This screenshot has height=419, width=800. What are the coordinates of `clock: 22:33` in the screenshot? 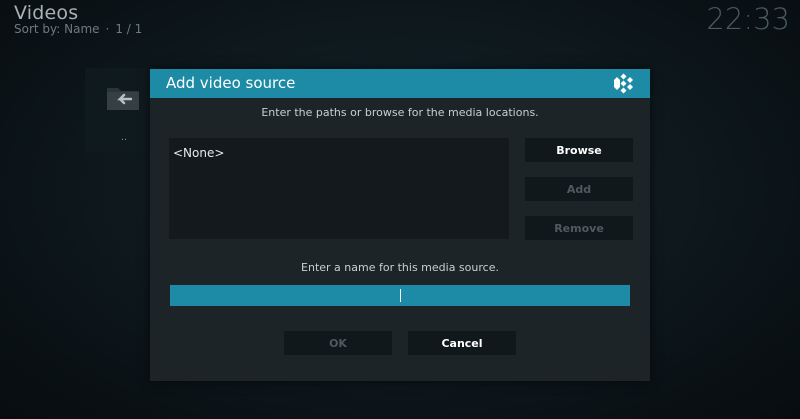 It's located at (748, 19).